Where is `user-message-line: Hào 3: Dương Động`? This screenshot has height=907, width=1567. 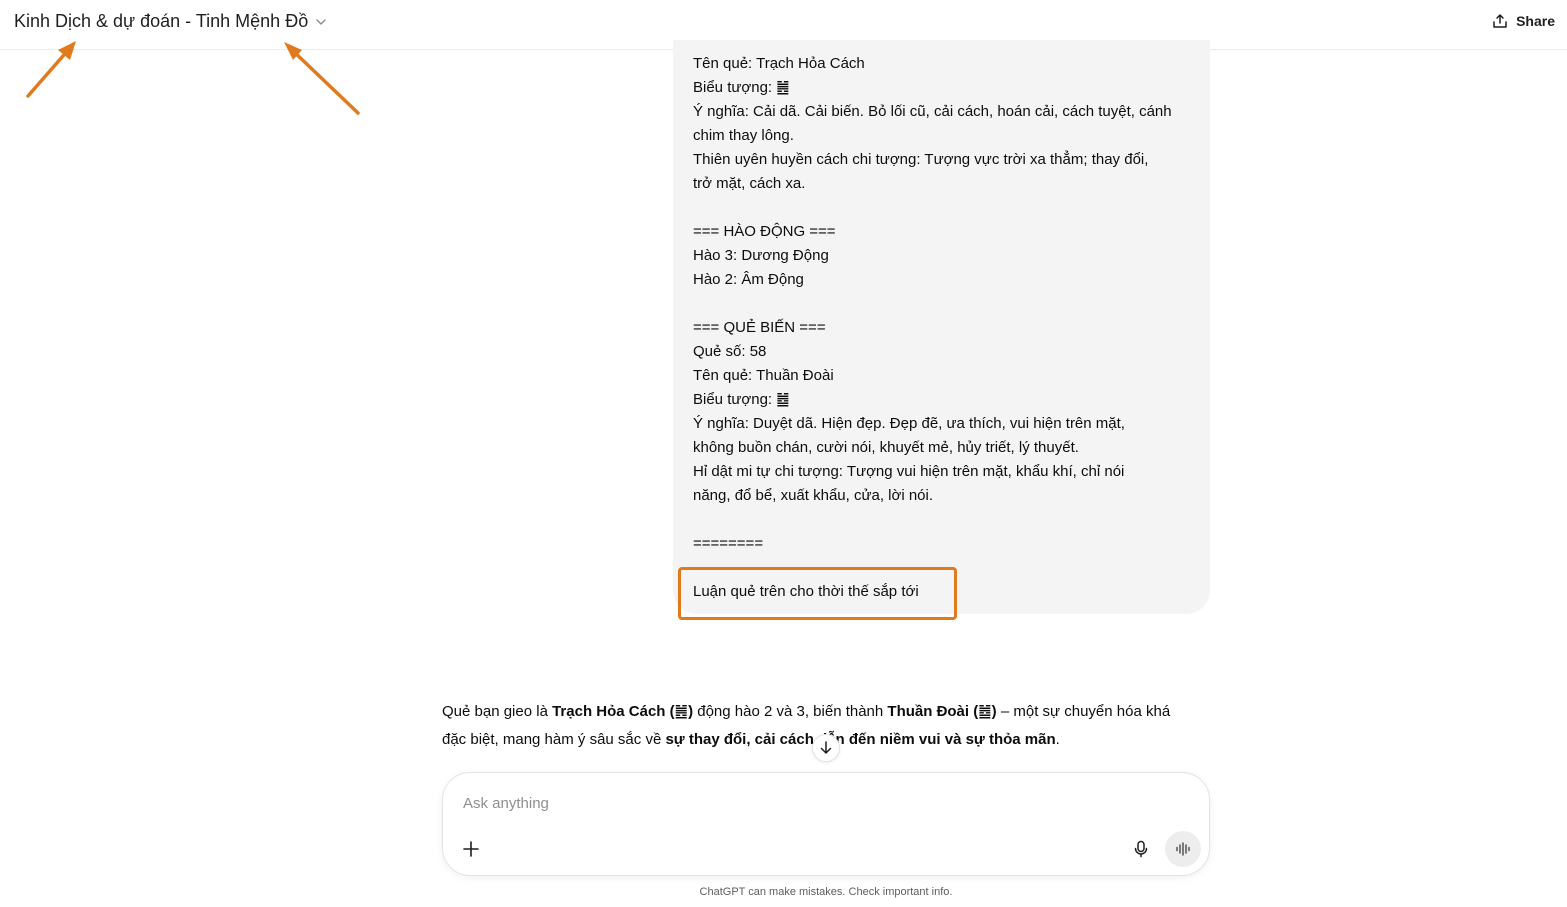 user-message-line: Hào 3: Dương Động is located at coordinates (761, 255).